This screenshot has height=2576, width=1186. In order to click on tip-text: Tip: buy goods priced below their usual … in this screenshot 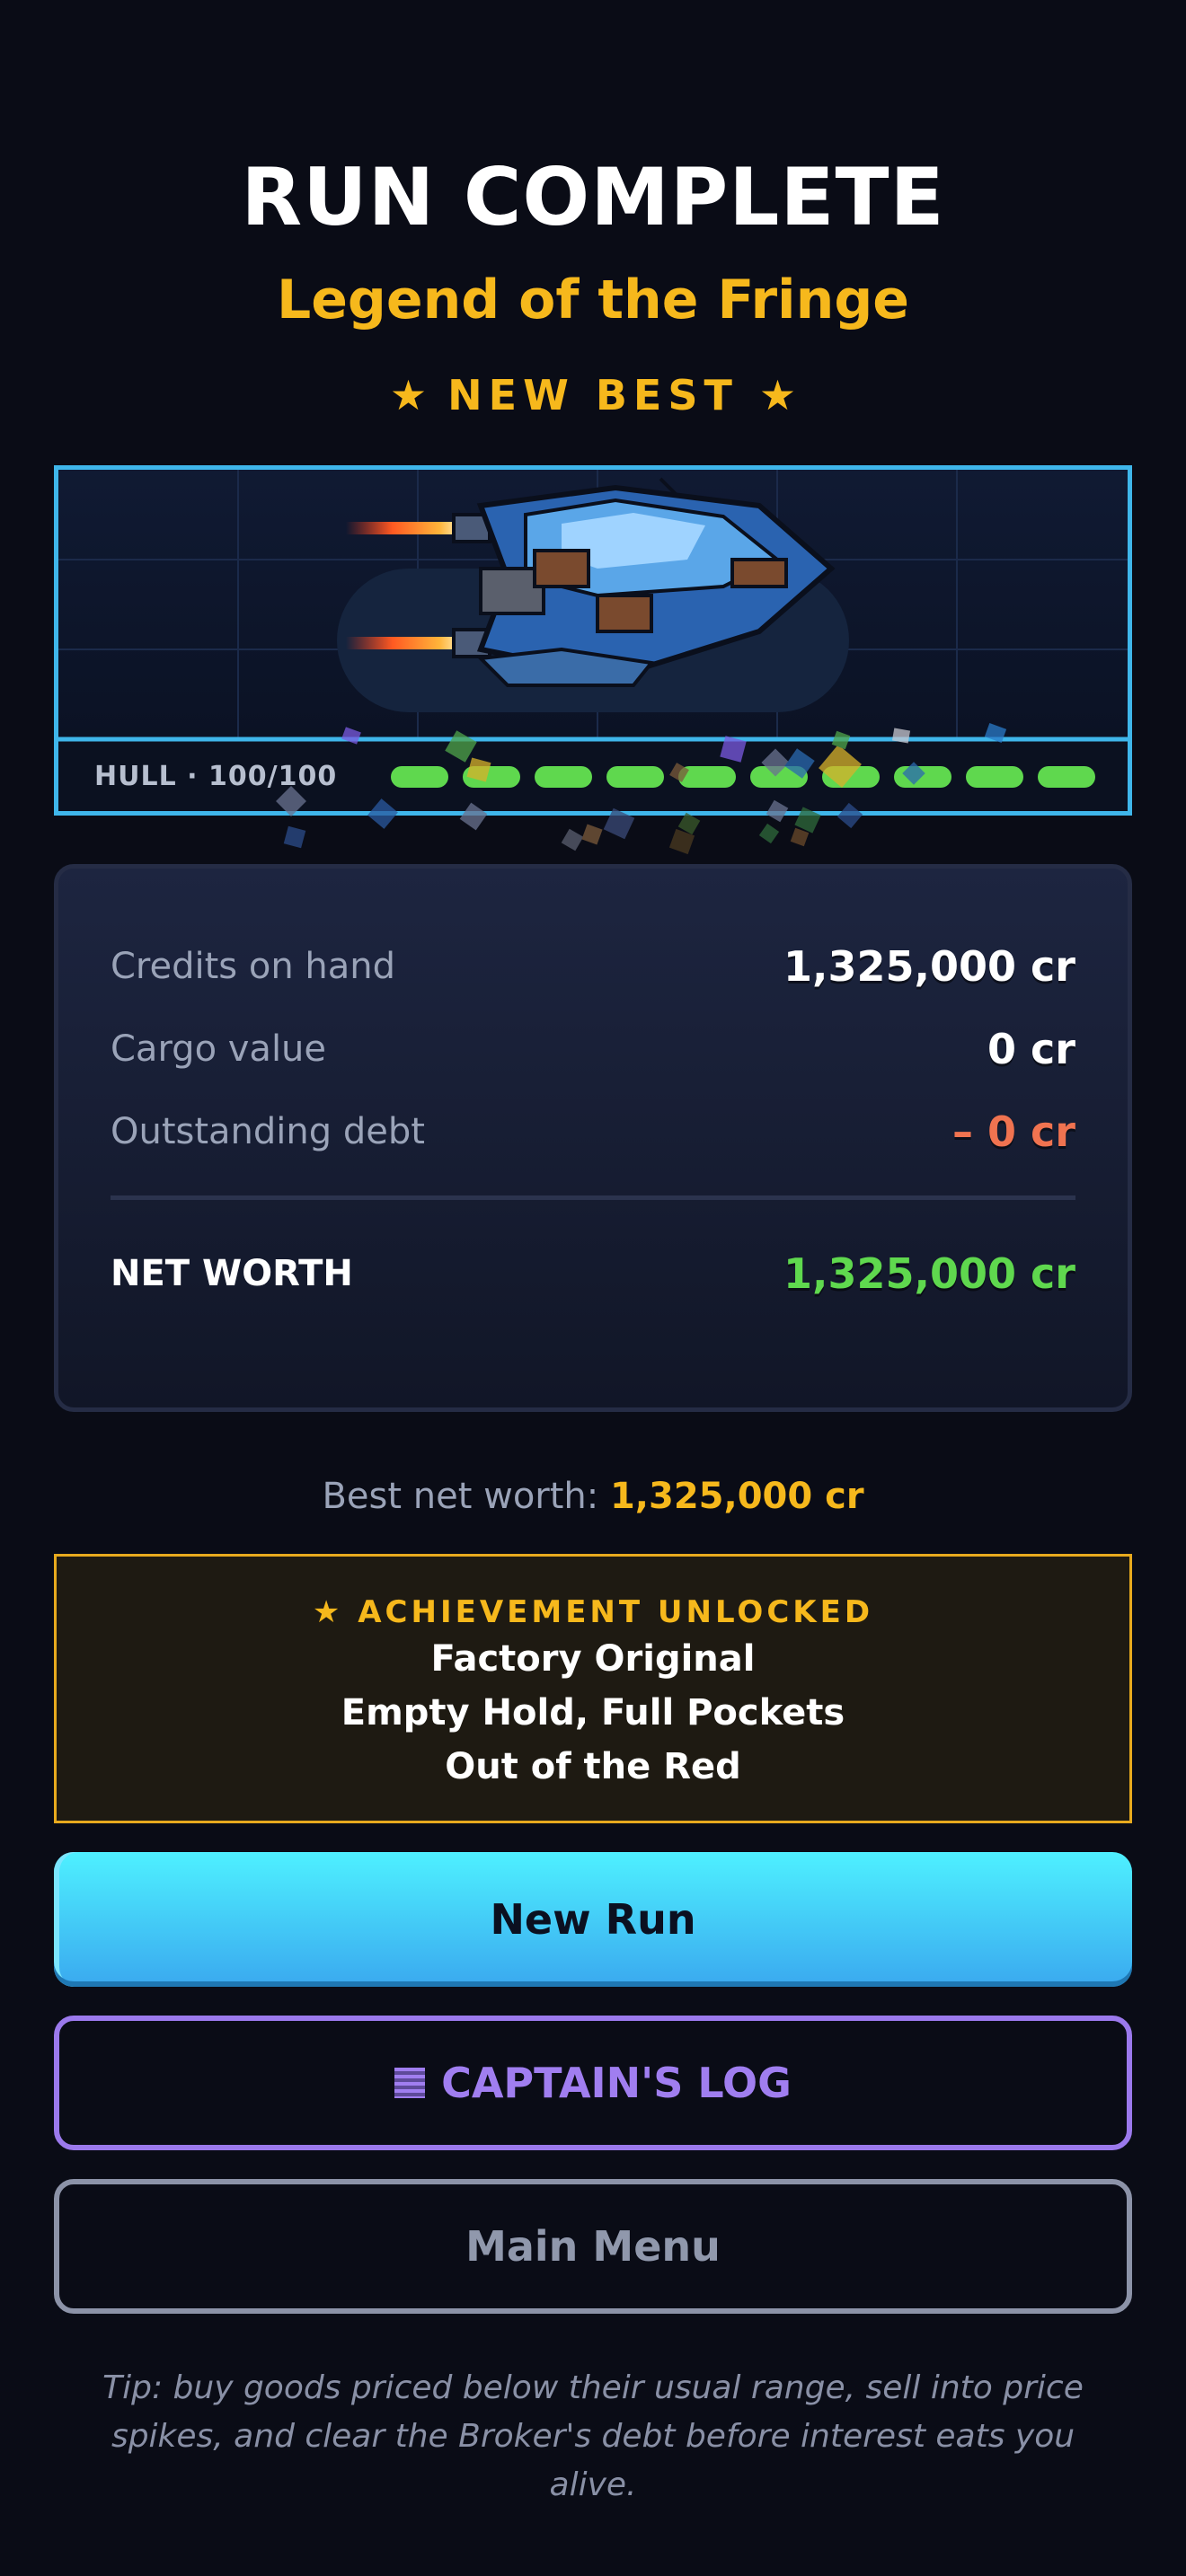, I will do `click(593, 2436)`.